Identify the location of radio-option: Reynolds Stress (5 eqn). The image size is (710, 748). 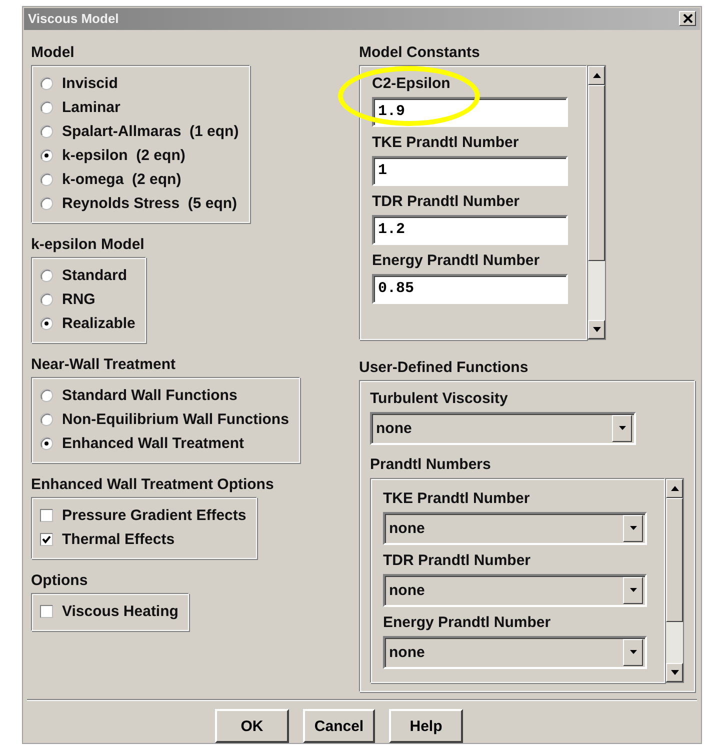
(139, 204).